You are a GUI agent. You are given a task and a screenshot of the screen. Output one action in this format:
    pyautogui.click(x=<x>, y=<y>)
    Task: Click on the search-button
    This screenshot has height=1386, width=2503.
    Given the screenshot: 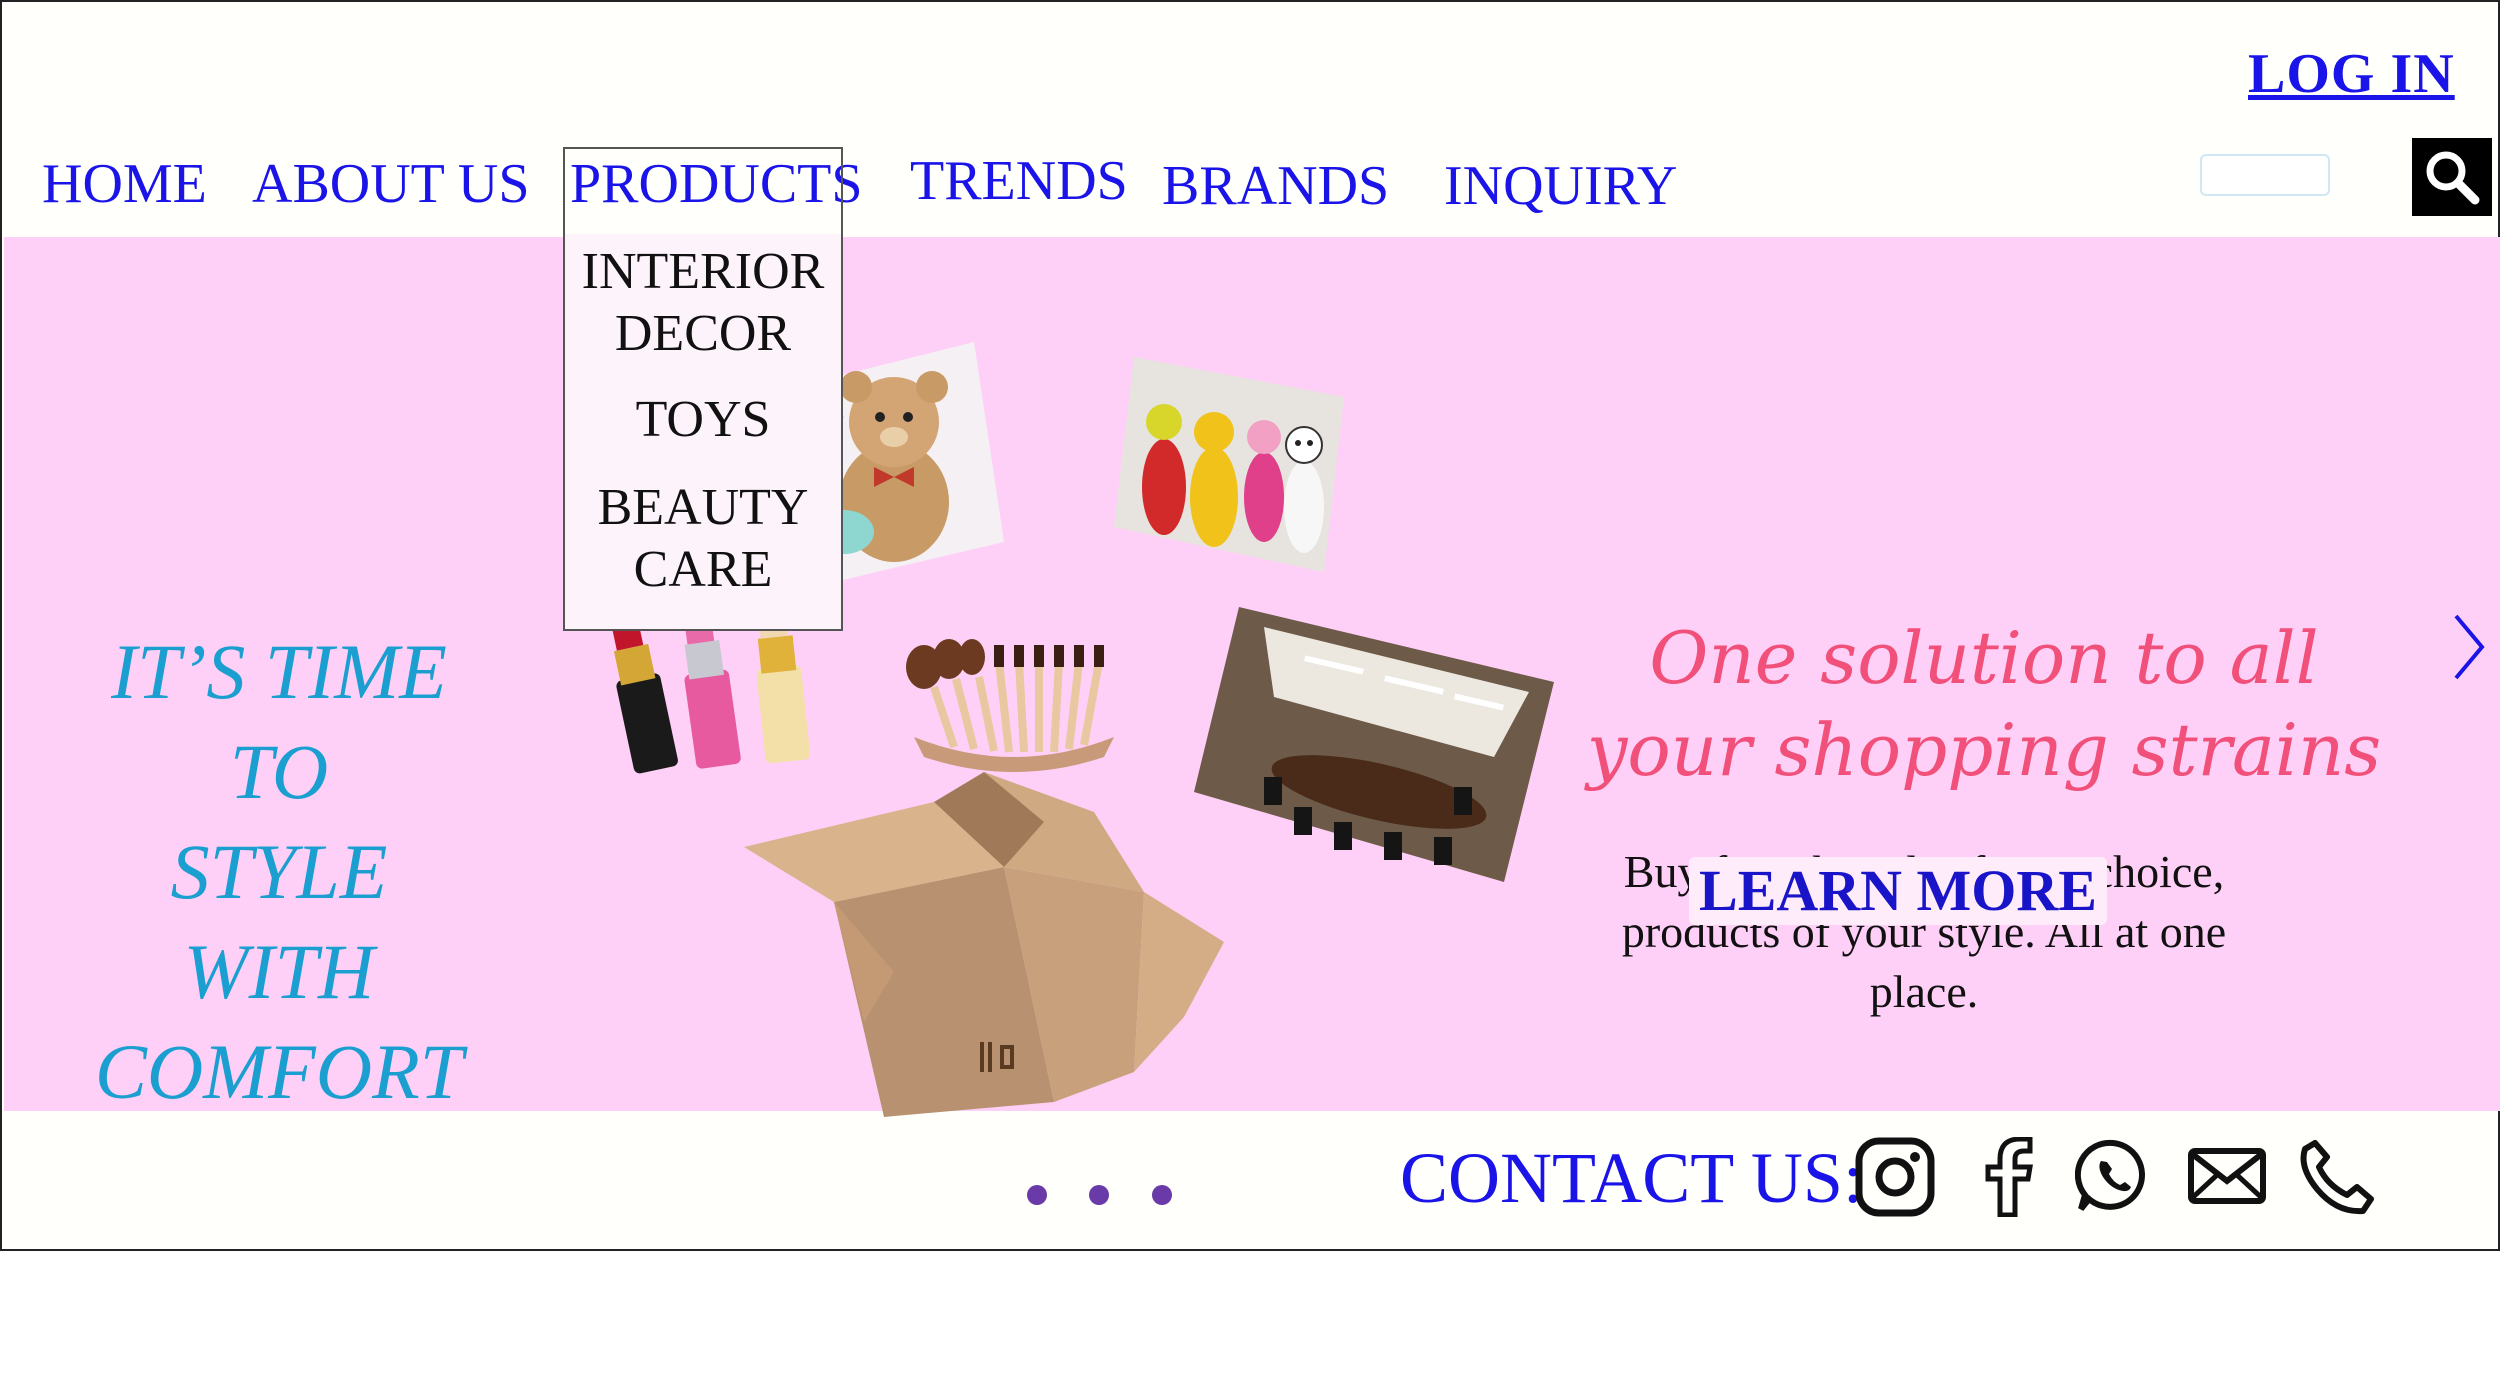 What is the action you would take?
    pyautogui.click(x=2452, y=177)
    